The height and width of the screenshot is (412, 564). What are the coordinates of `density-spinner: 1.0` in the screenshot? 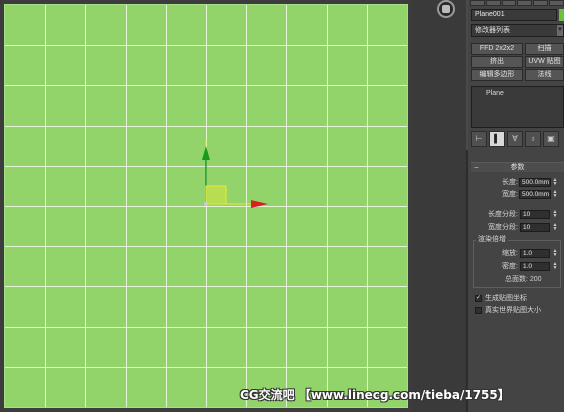 It's located at (535, 266).